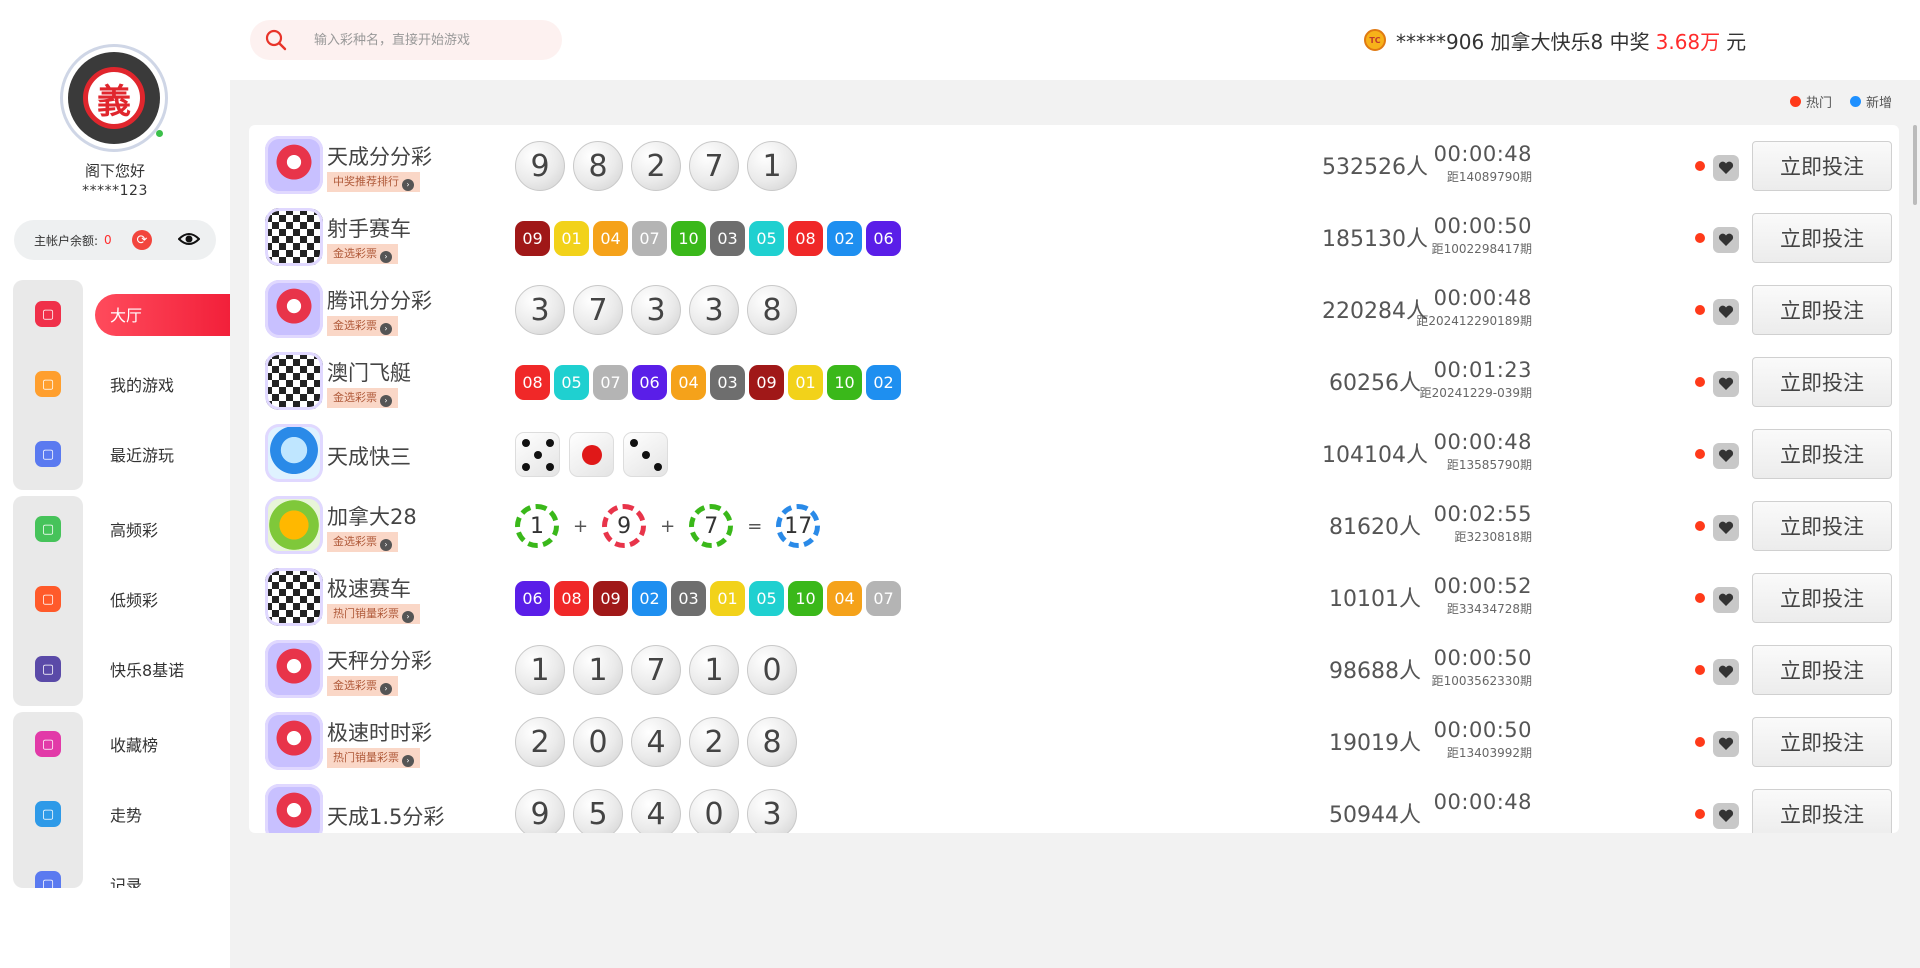 This screenshot has width=1920, height=968. What do you see at coordinates (434, 40) in the screenshot?
I see `search-input` at bounding box center [434, 40].